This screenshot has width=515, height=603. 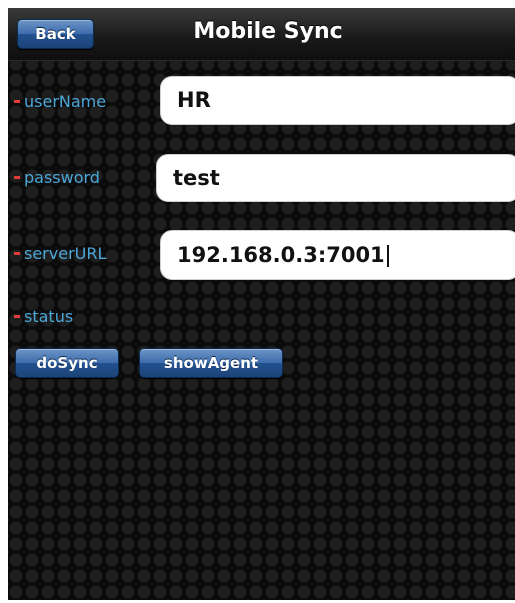 I want to click on server-url-field: 192.168.0.3:7001, so click(x=337, y=255).